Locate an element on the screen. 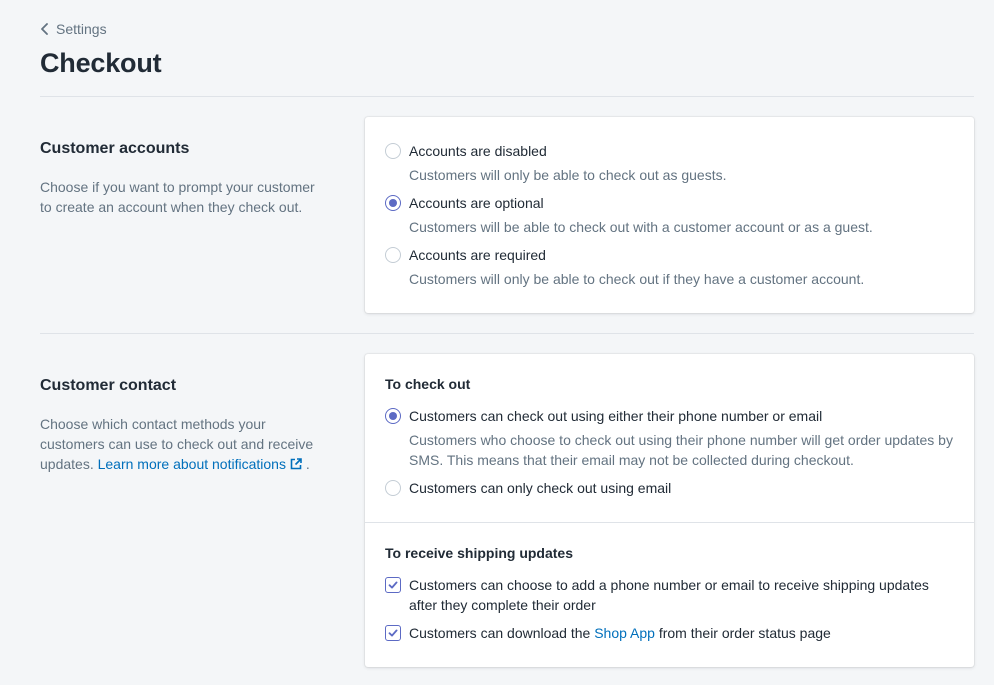 The height and width of the screenshot is (685, 994). option-label: Accounts are optional is located at coordinates (476, 203).